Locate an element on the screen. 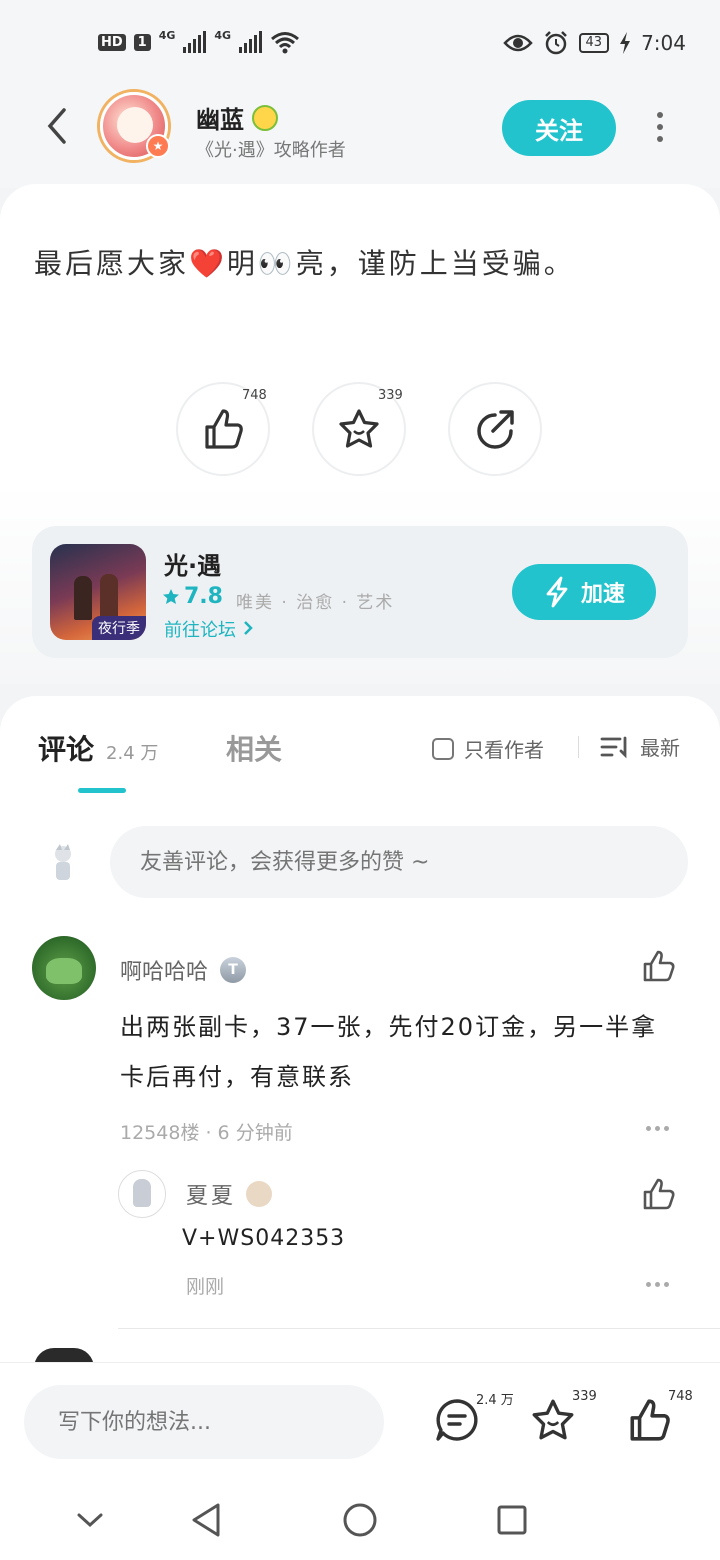 Image resolution: width=720 pixels, height=1560 pixels. comment-like-button is located at coordinates (659, 968).